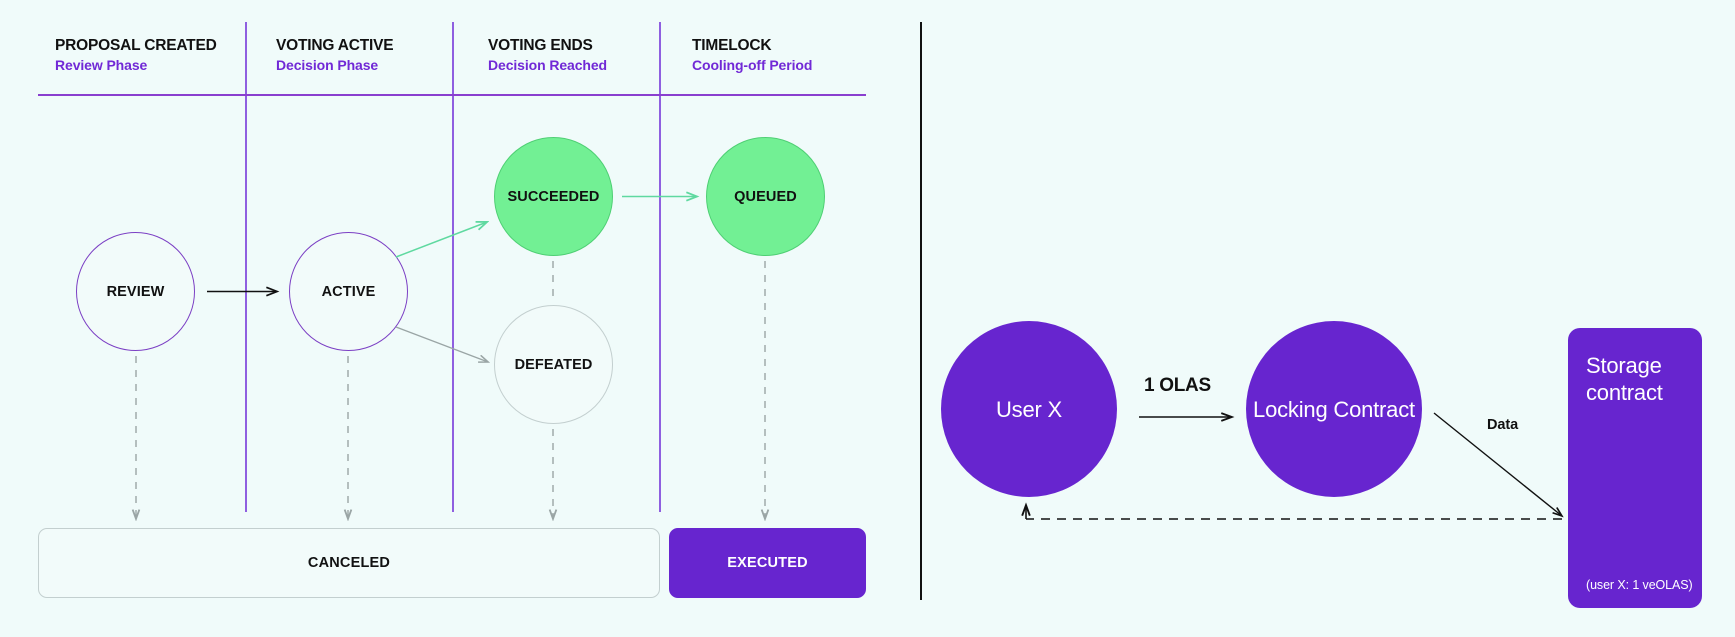  Describe the element at coordinates (101, 65) in the screenshot. I see `phase-subtitle: Review Phase` at that location.